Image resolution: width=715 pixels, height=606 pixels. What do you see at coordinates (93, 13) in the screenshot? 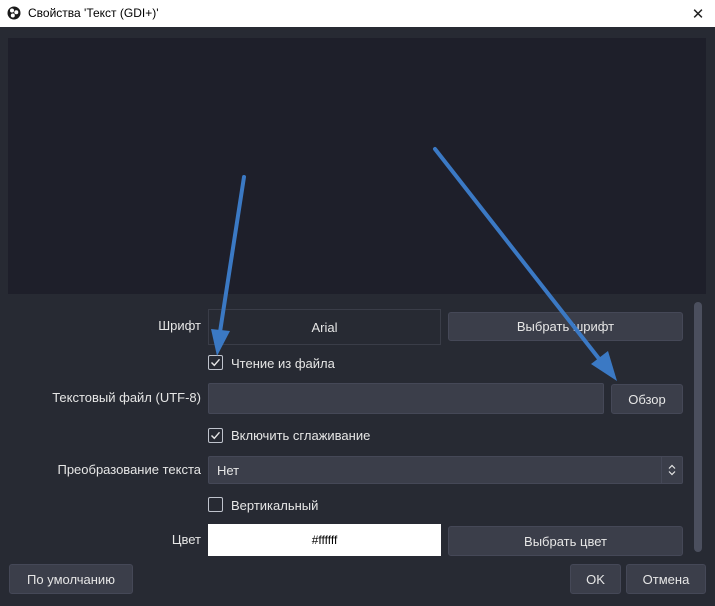
I see `window-title: Свойства 'Текст (GDI+)'` at bounding box center [93, 13].